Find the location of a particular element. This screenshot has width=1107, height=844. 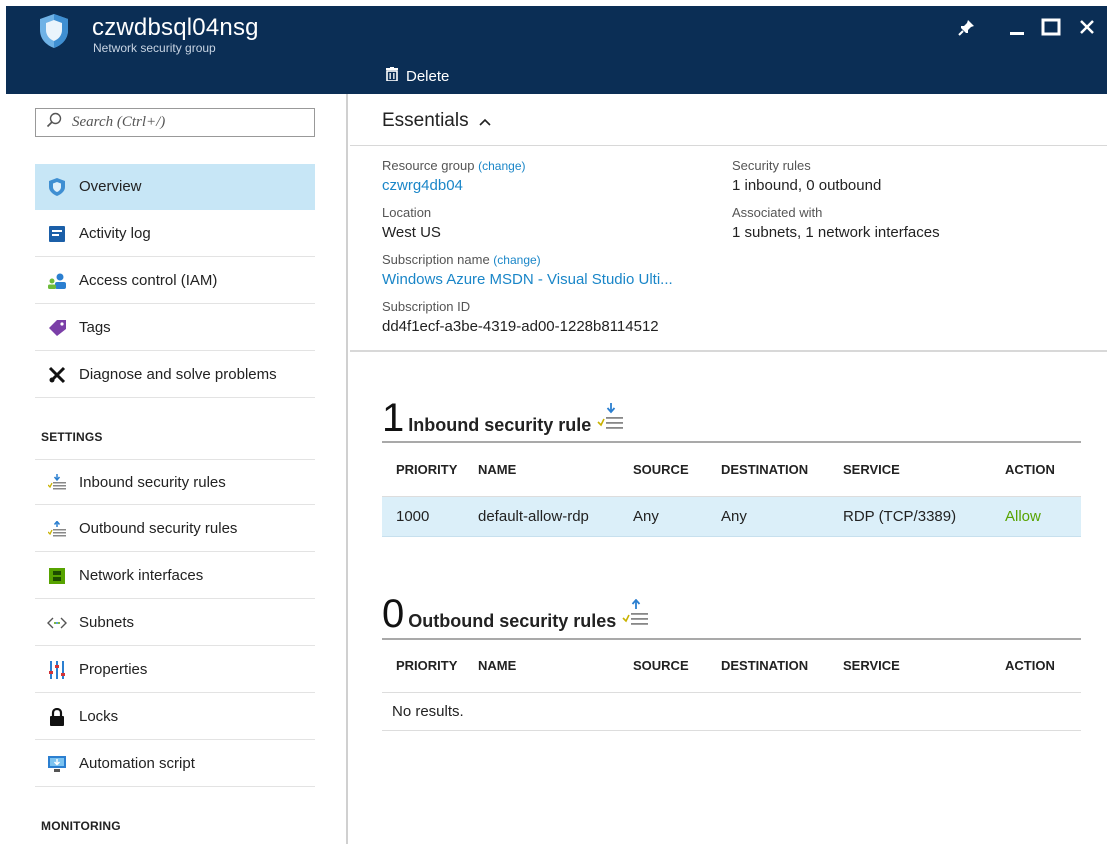

resource-group-label-text: Resource group is located at coordinates (428, 165).